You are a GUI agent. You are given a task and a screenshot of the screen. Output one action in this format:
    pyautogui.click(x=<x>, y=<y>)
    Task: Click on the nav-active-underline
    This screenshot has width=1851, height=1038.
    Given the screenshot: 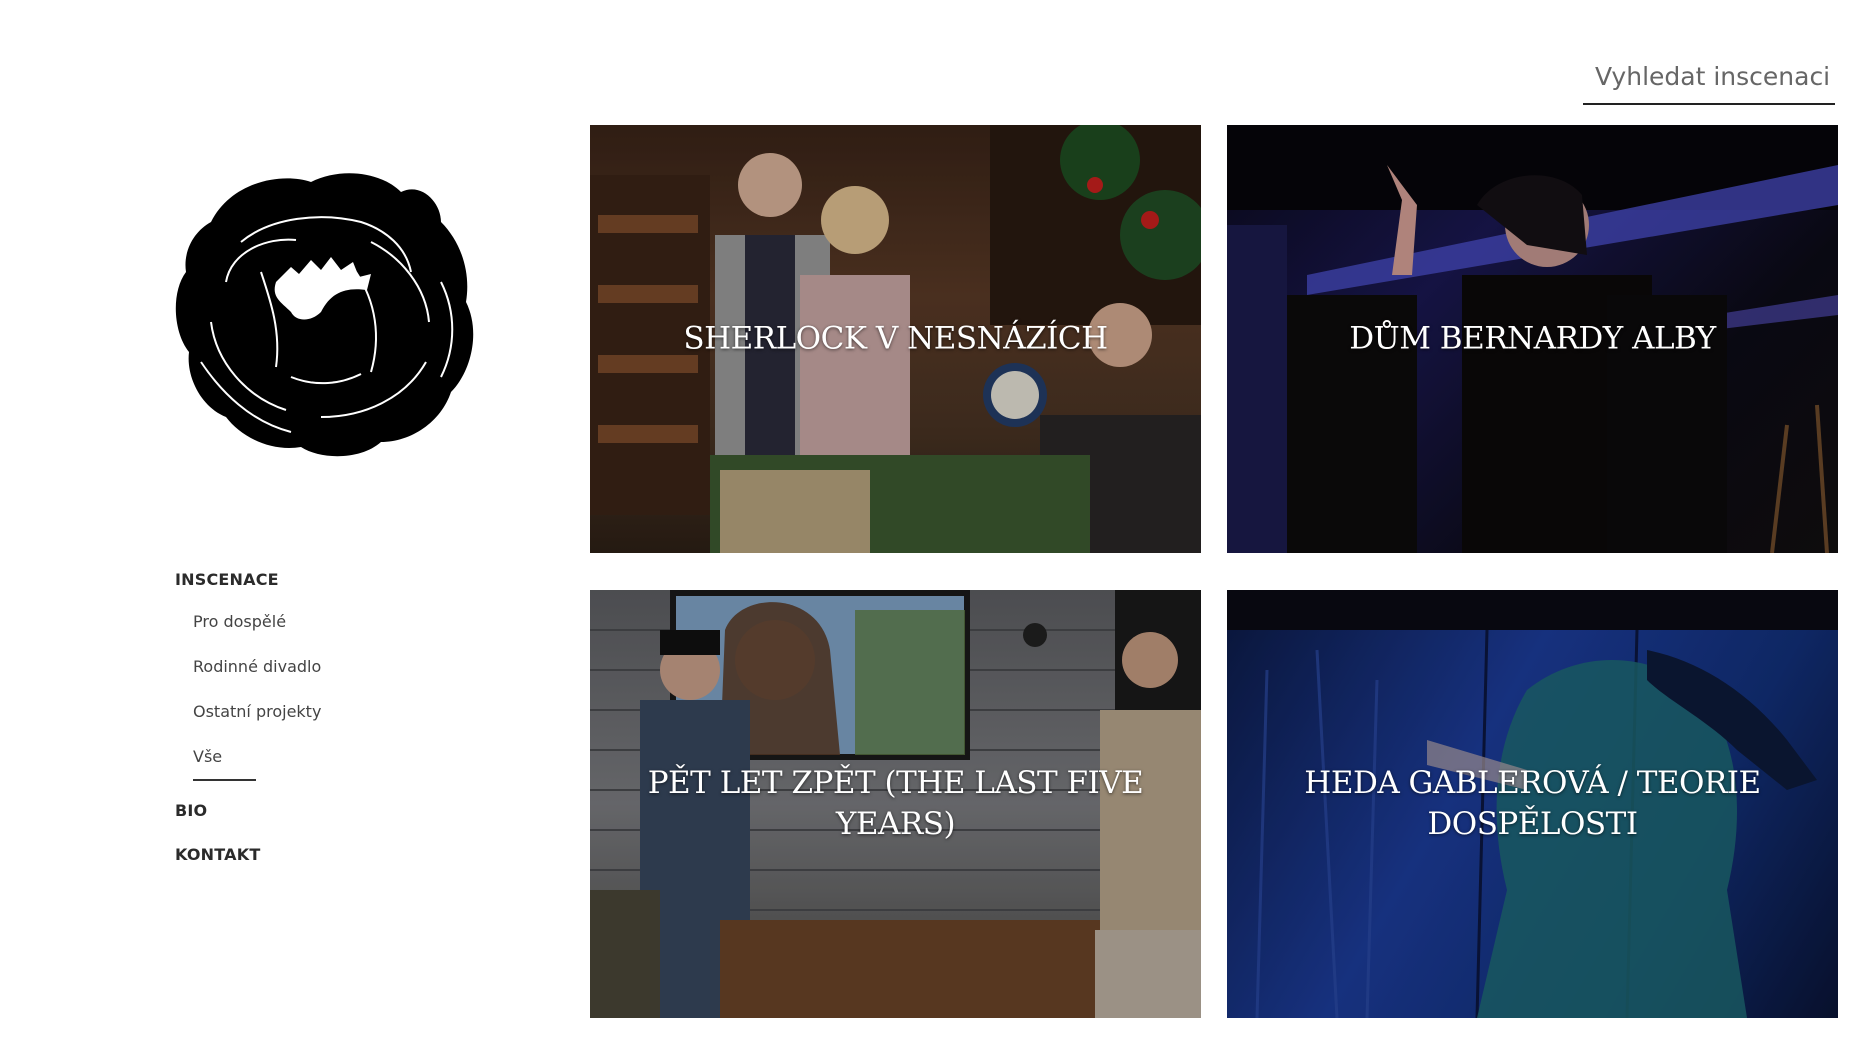 What is the action you would take?
    pyautogui.click(x=224, y=780)
    